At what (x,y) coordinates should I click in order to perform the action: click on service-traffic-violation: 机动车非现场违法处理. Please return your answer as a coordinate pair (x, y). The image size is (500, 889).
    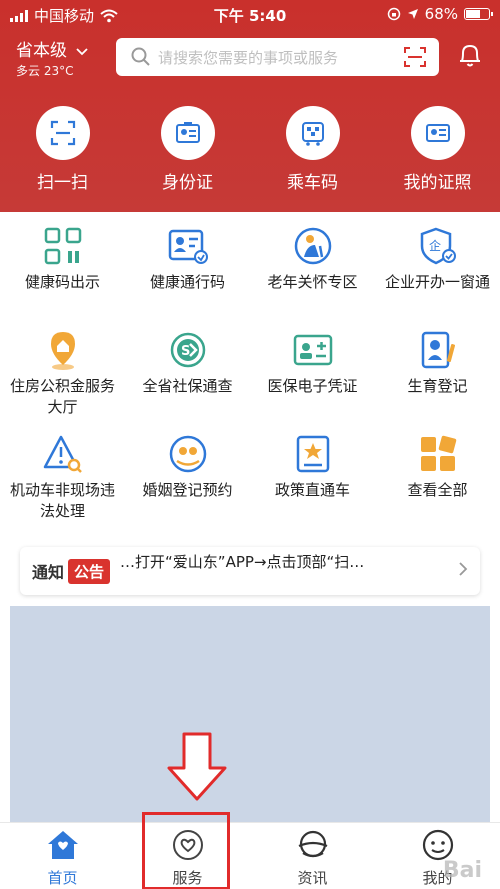
    Looking at the image, I should click on (62, 484).